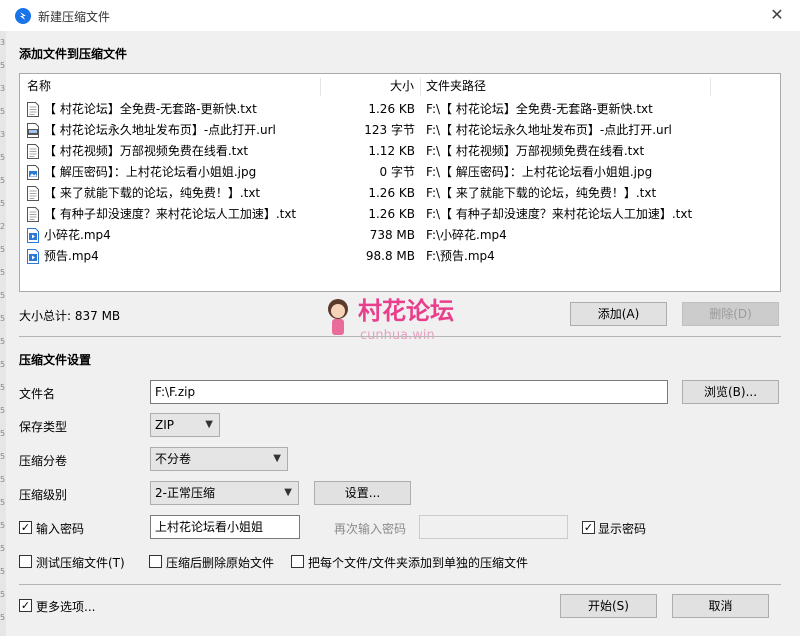 This screenshot has width=800, height=636. I want to click on compression-level-label: 压缩级别, so click(43, 495).